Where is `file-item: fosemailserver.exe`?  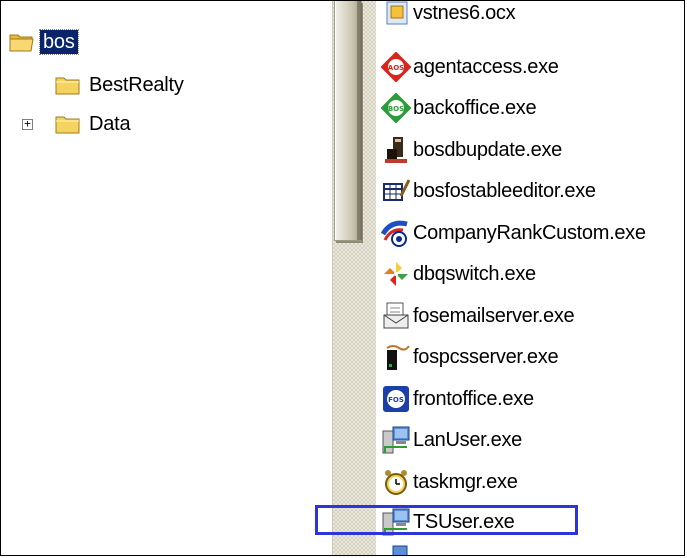
file-item: fosemailserver.exe is located at coordinates (478, 316).